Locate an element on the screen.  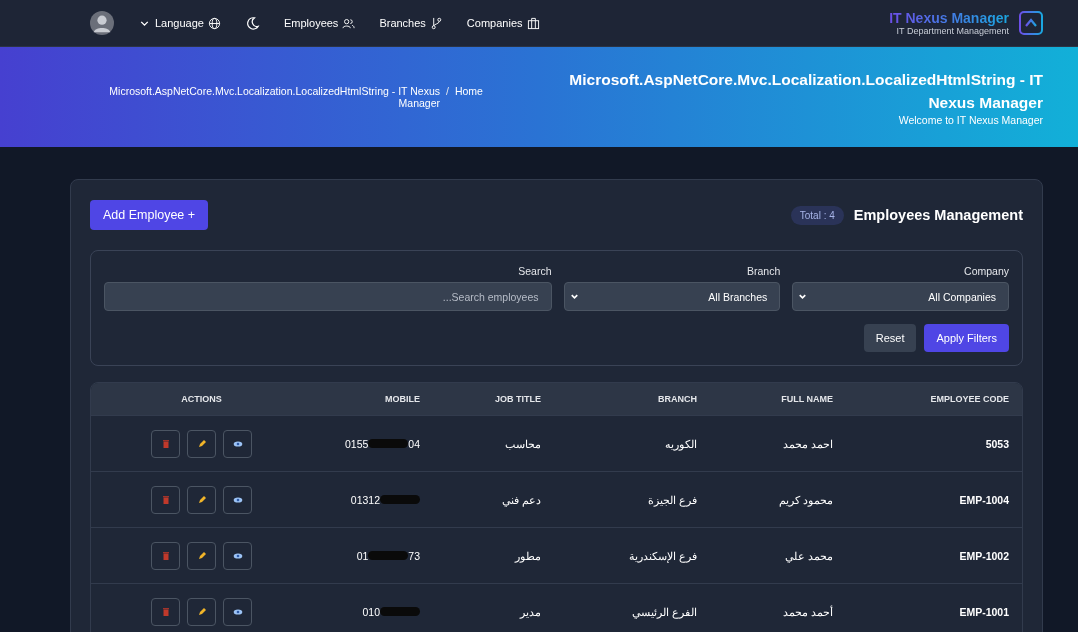
mobile-number: 73 is located at coordinates (414, 555).